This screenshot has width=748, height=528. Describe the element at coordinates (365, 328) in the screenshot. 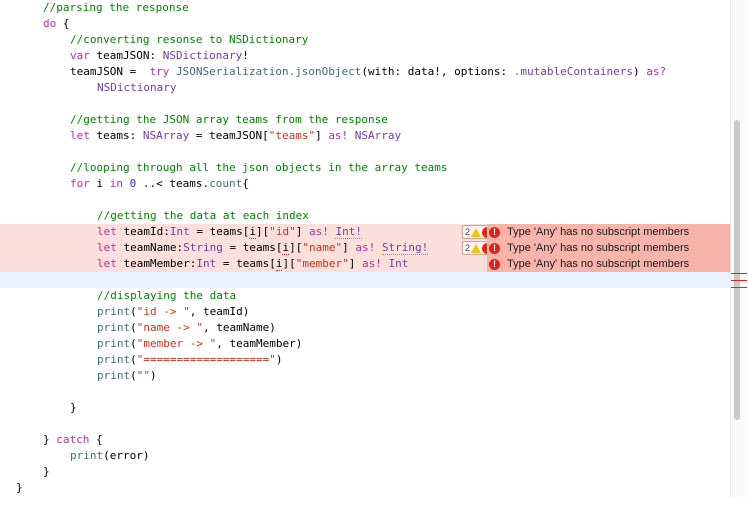

I see `code-line: print("name -> ", teamName)` at that location.